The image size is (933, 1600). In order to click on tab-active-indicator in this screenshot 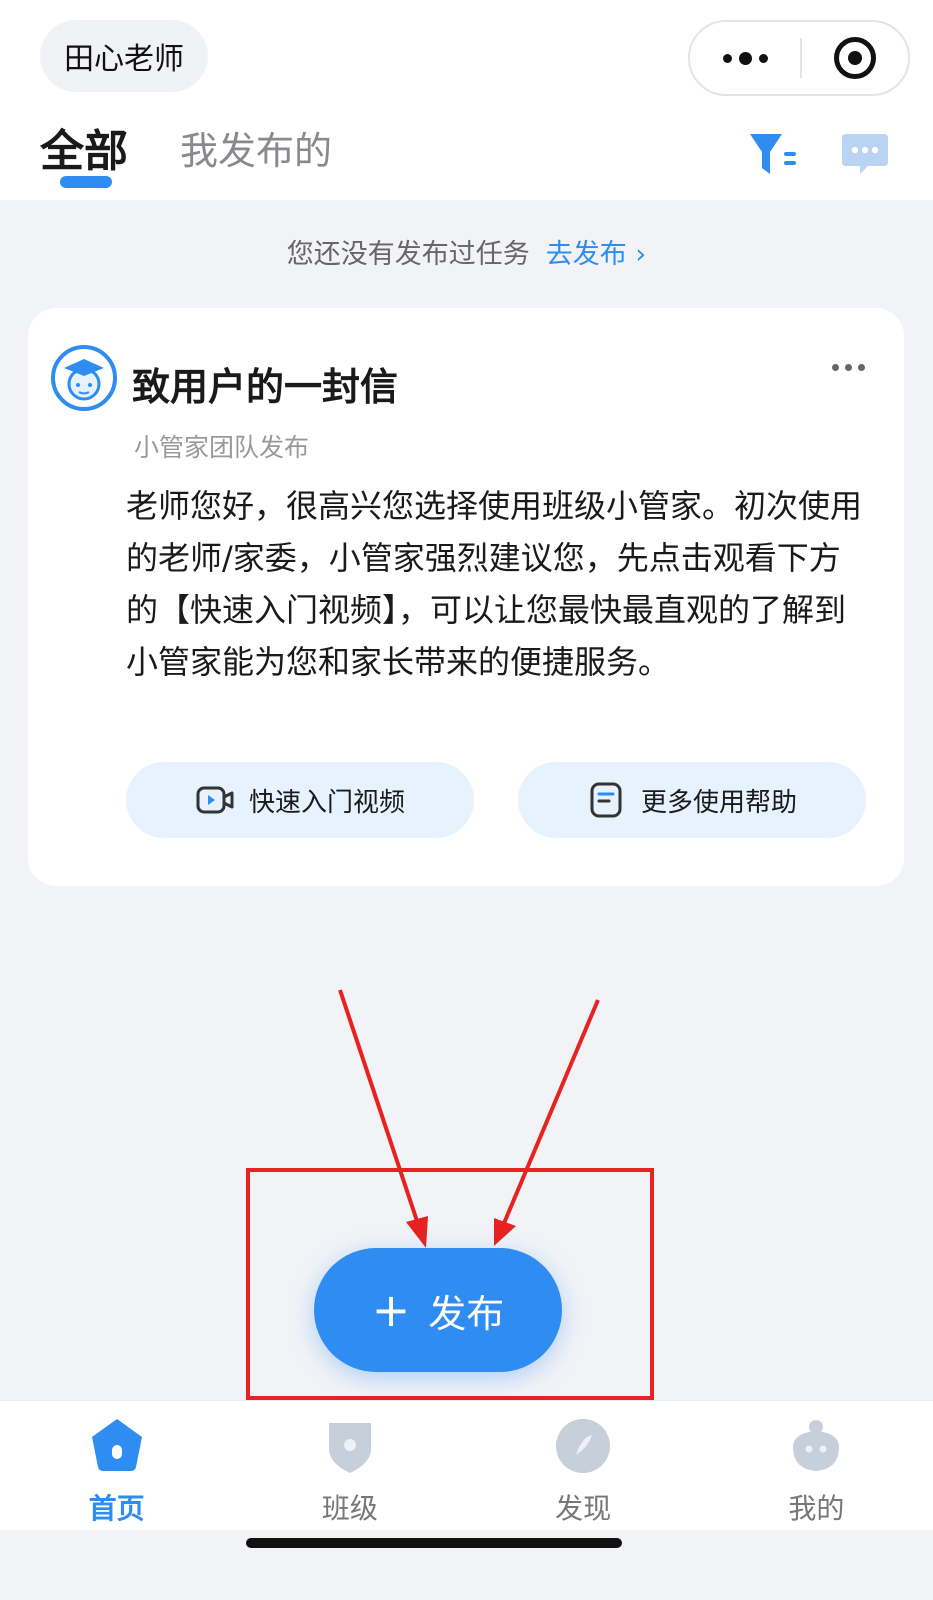, I will do `click(86, 182)`.